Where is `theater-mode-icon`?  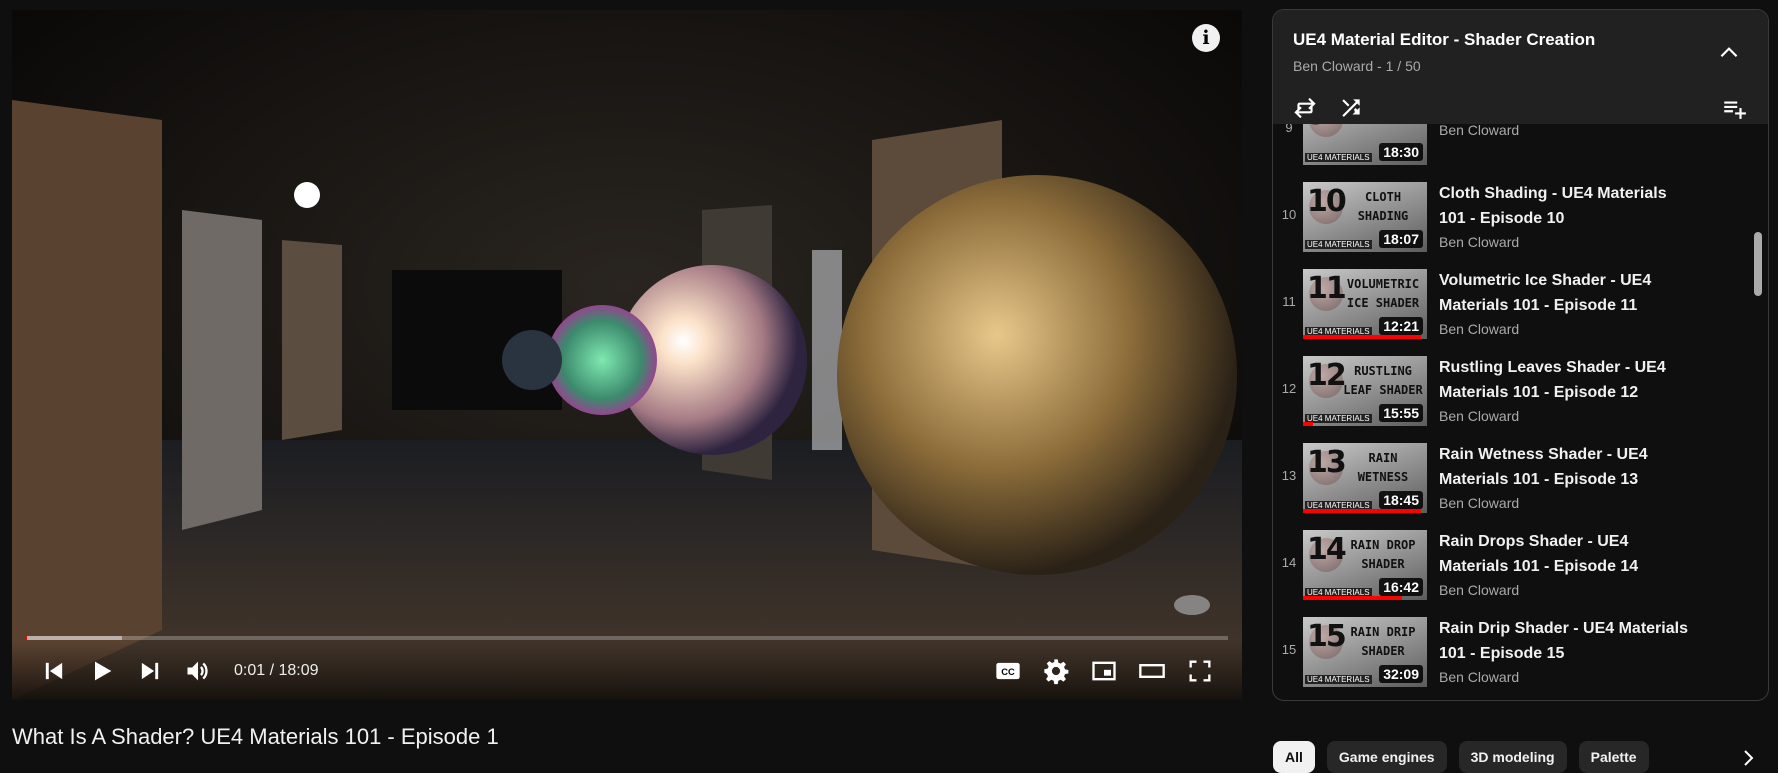 theater-mode-icon is located at coordinates (1152, 671).